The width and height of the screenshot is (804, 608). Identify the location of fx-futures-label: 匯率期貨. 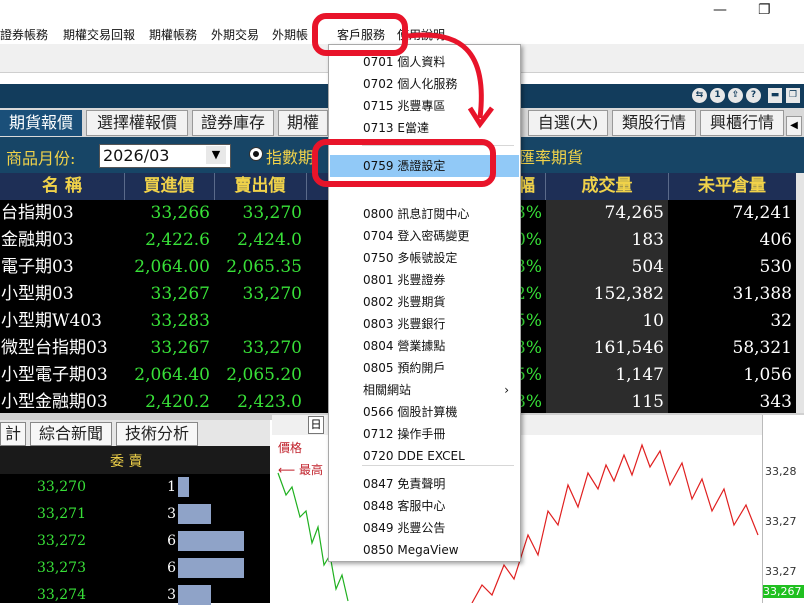
(551, 157).